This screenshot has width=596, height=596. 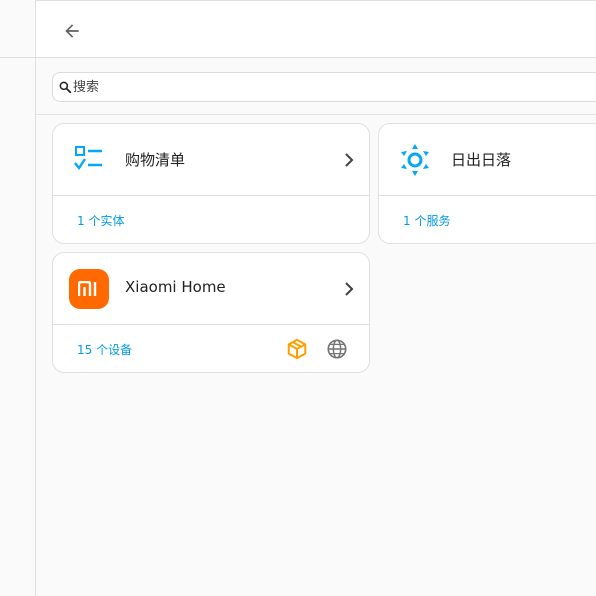 I want to click on entities-link: 1 个实体, so click(x=100, y=220).